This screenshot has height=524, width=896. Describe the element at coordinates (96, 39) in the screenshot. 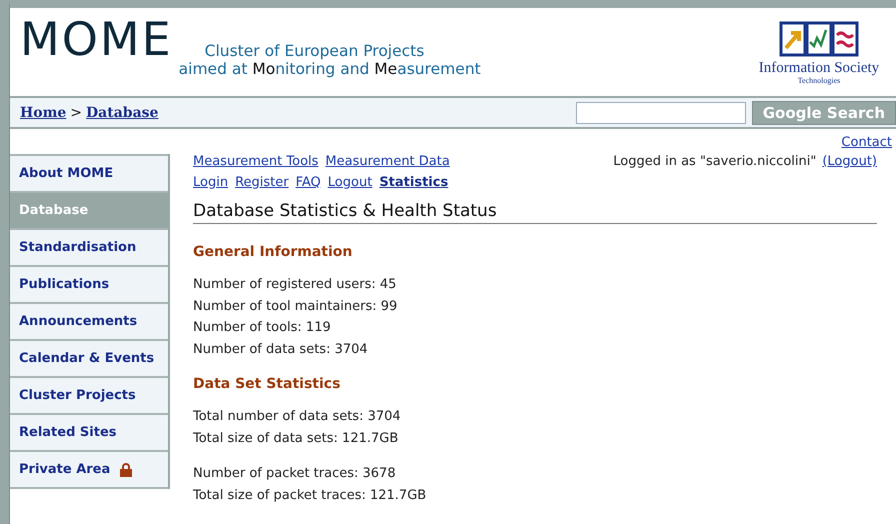

I see `site-logo: MOME` at that location.